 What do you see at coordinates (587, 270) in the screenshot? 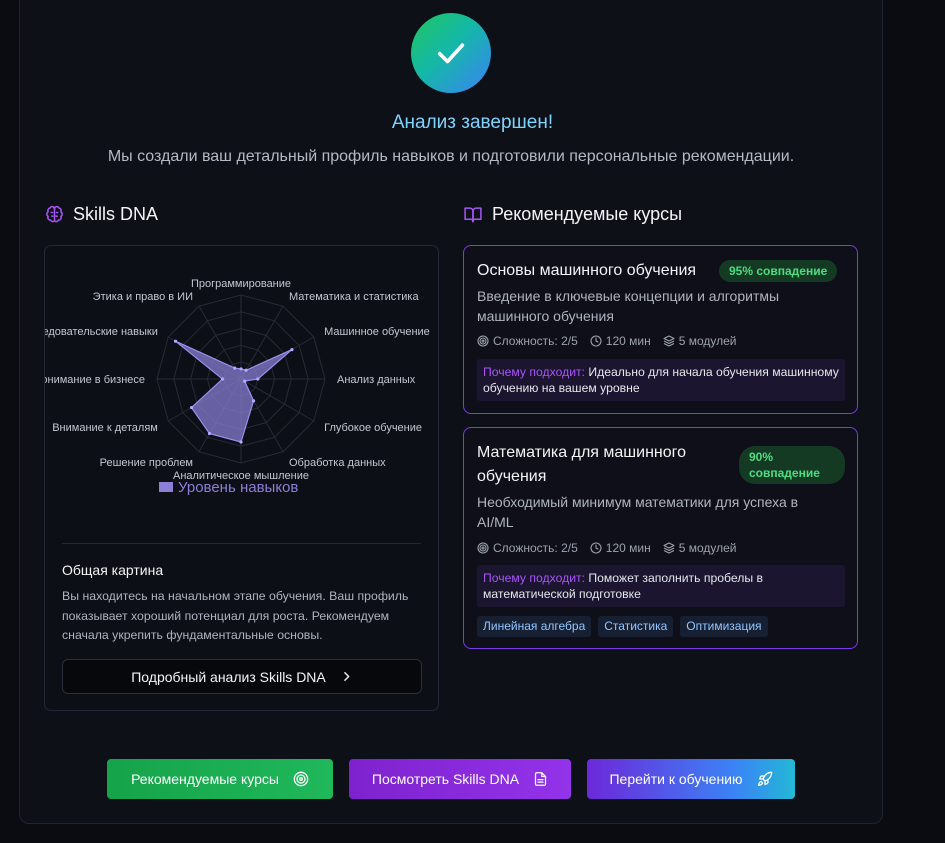
I see `course-title: Основы машинного обучения` at bounding box center [587, 270].